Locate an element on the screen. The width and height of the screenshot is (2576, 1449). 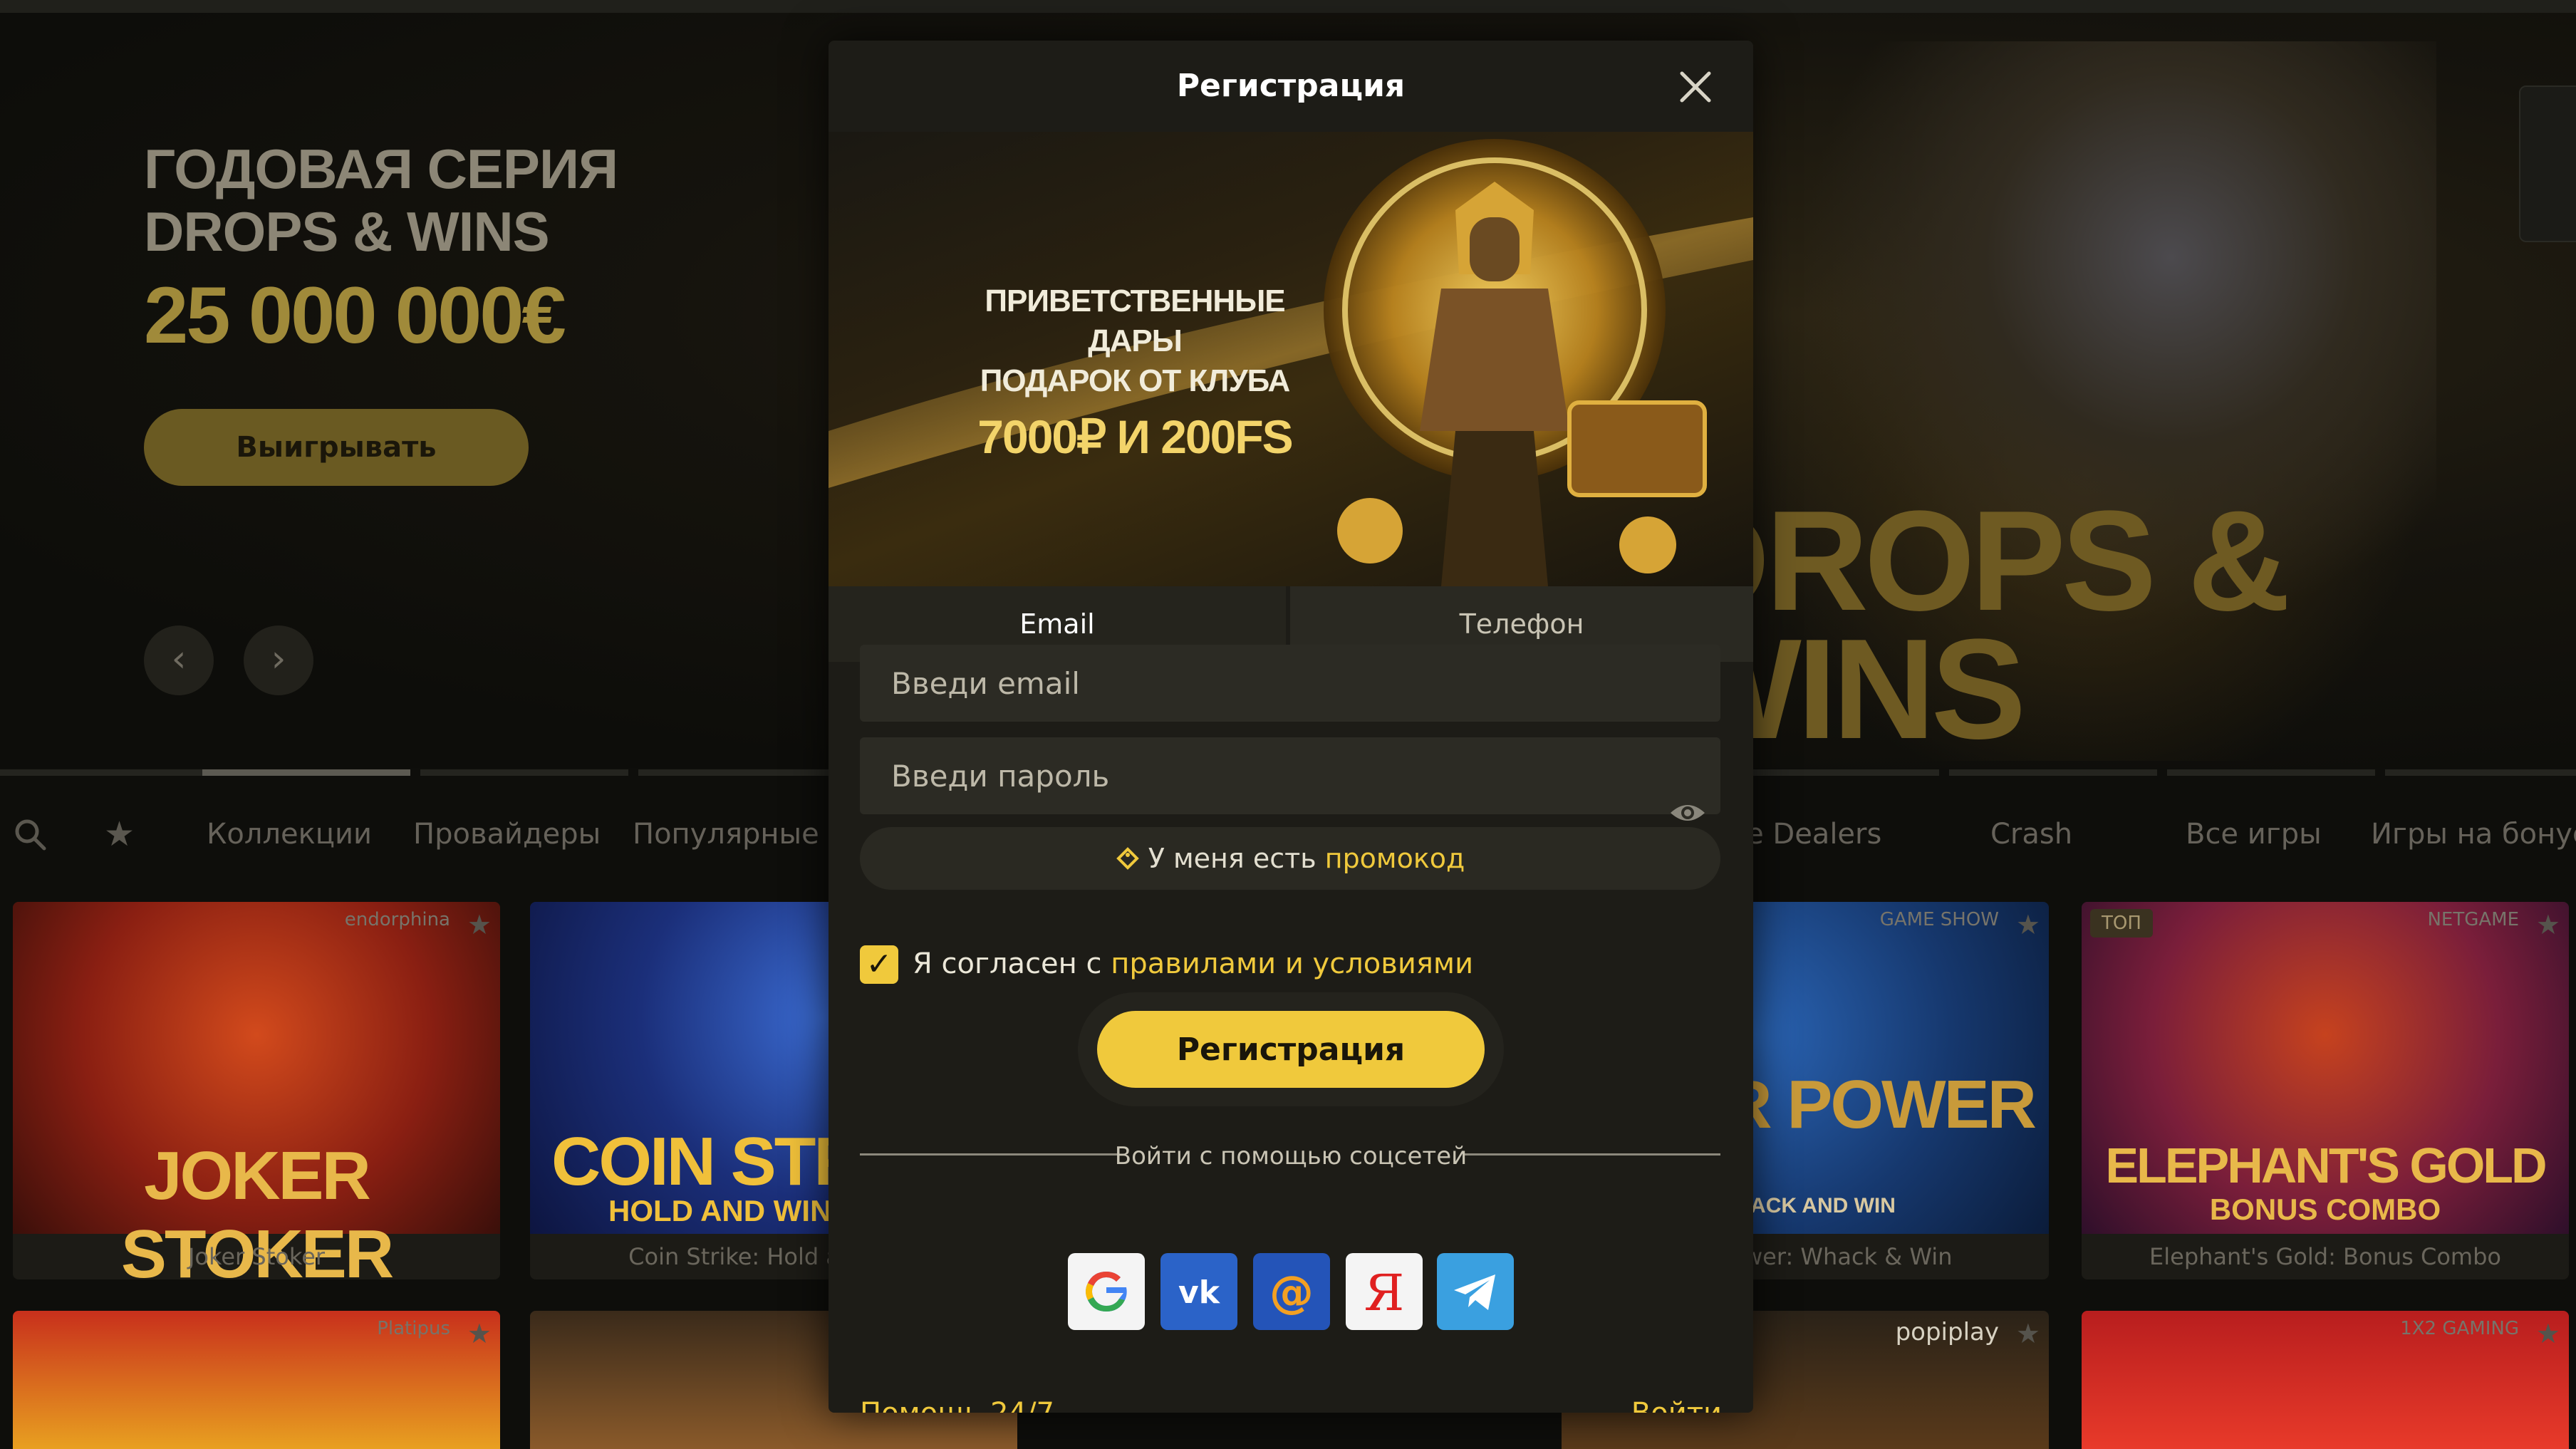
agree-checkbox: ✓ is located at coordinates (879, 964).